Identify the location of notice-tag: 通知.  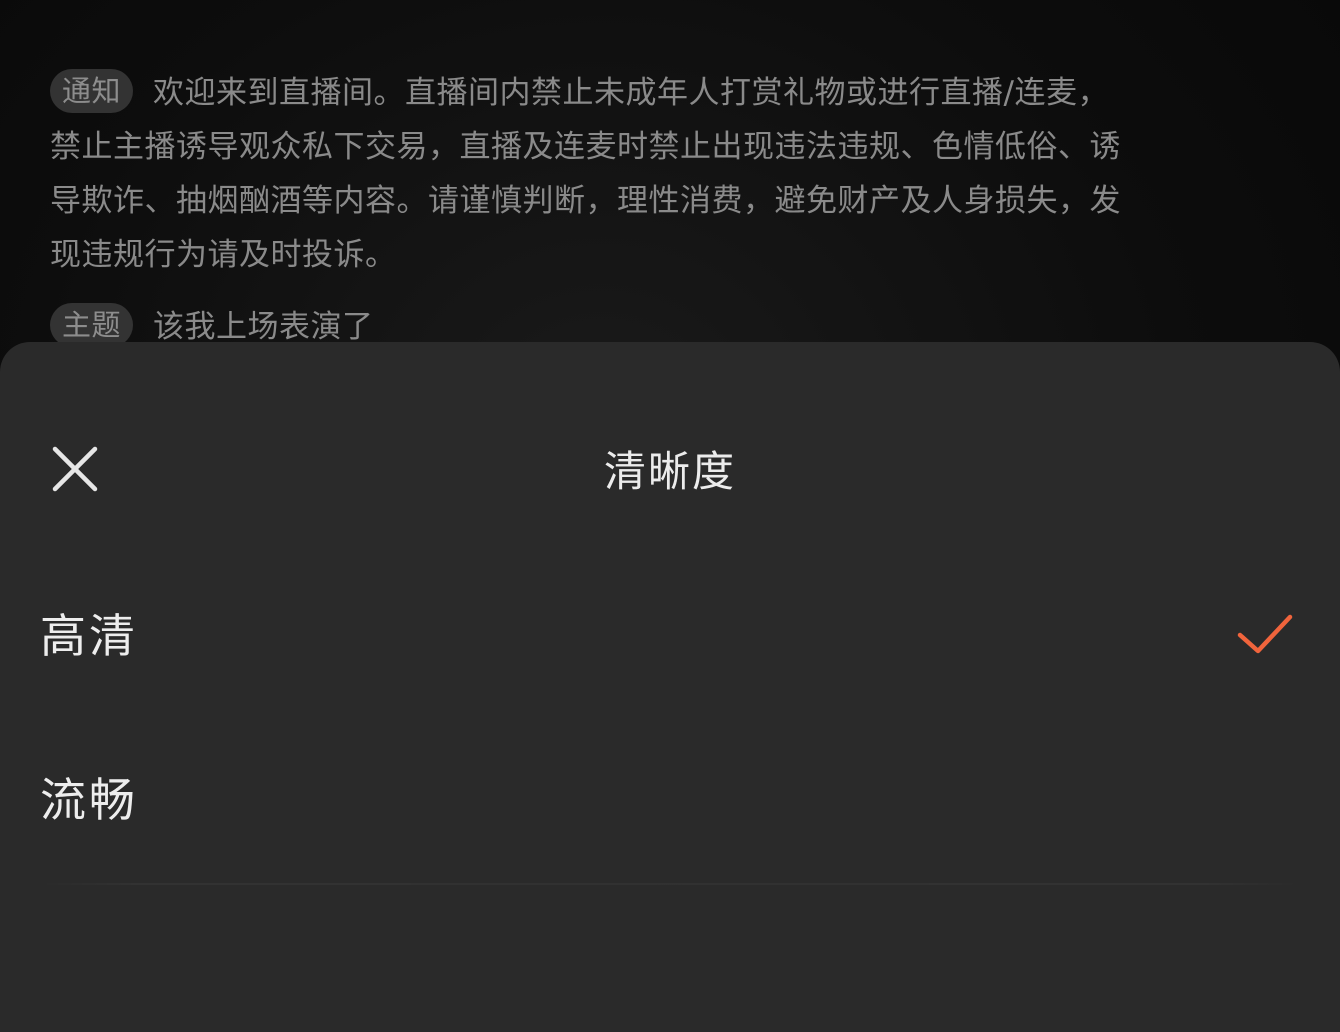
(92, 91).